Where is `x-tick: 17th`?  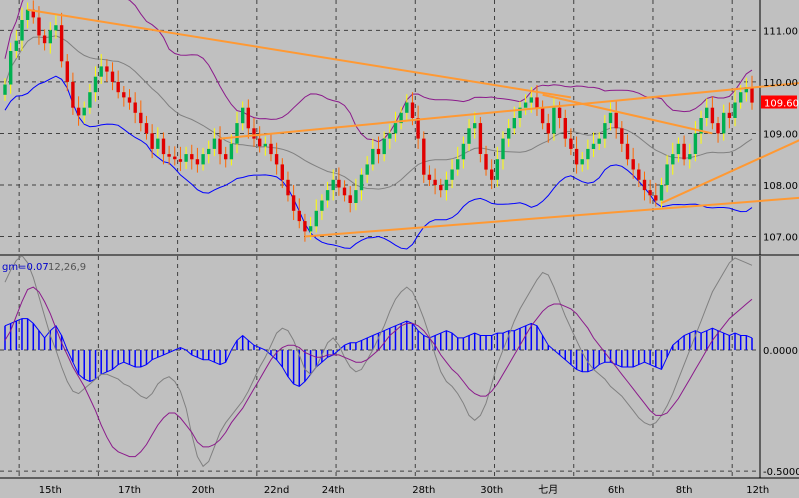 x-tick: 17th is located at coordinates (129, 490).